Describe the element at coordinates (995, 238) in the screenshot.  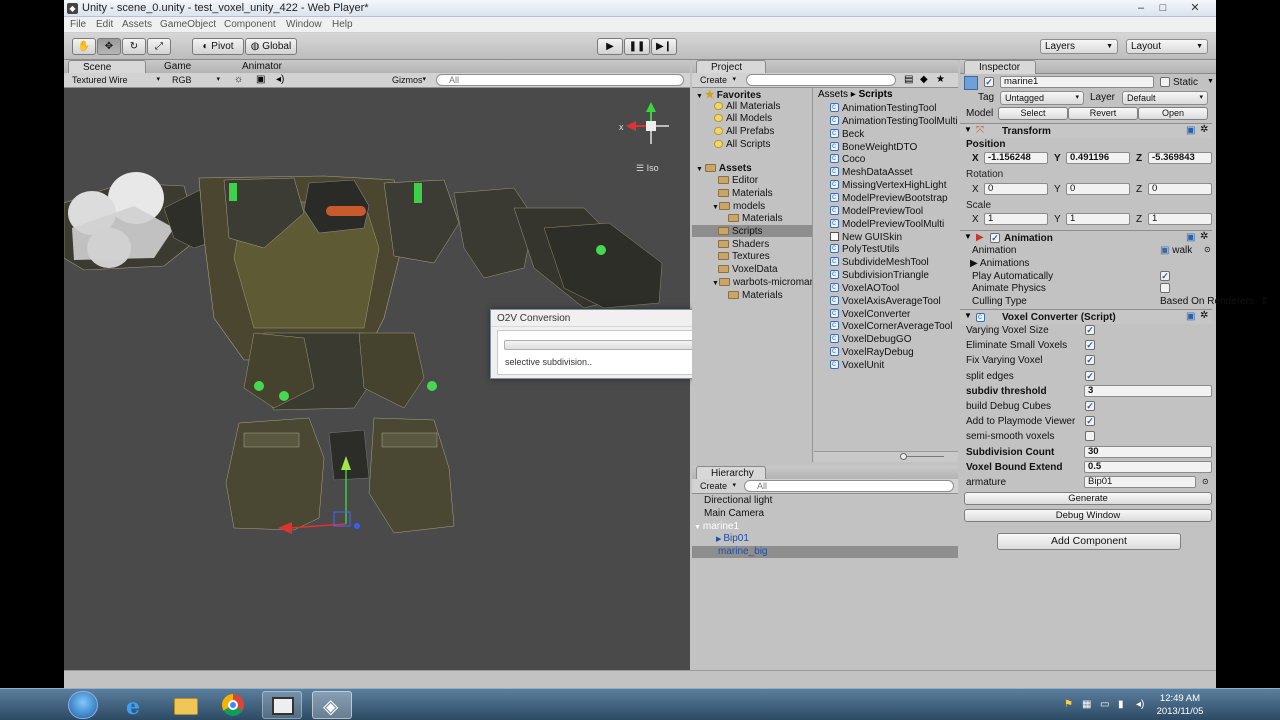
I see `animation-enabled-checkbox: ✓` at that location.